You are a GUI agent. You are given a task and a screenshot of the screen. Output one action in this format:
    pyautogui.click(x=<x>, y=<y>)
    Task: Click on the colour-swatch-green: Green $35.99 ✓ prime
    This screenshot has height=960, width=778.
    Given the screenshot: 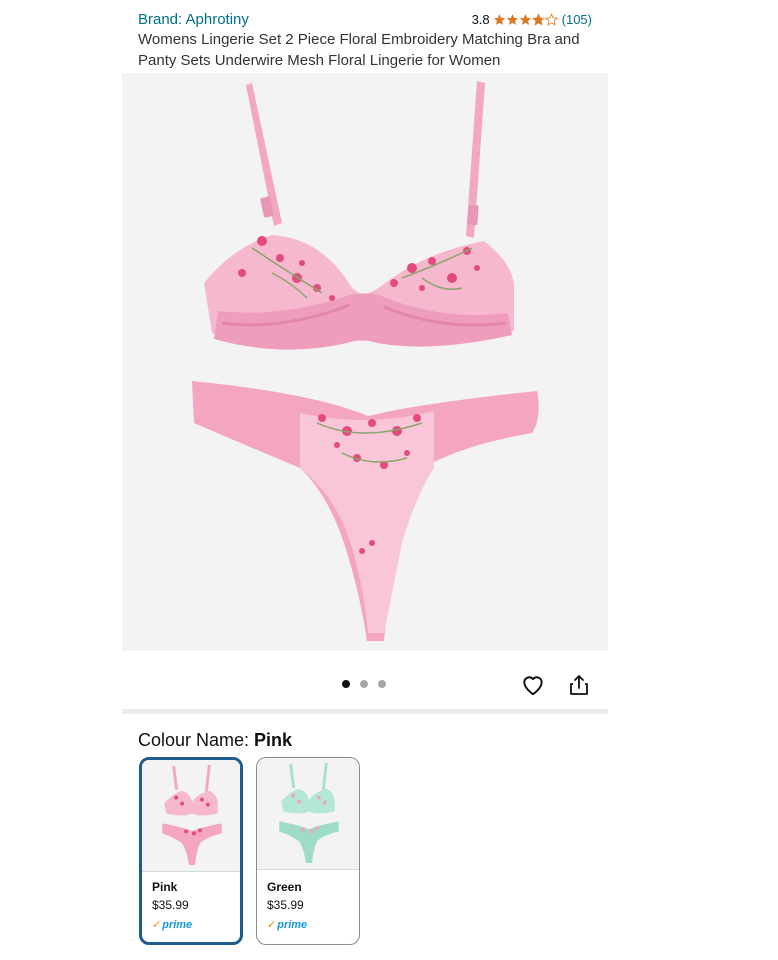 What is the action you would take?
    pyautogui.click(x=308, y=851)
    